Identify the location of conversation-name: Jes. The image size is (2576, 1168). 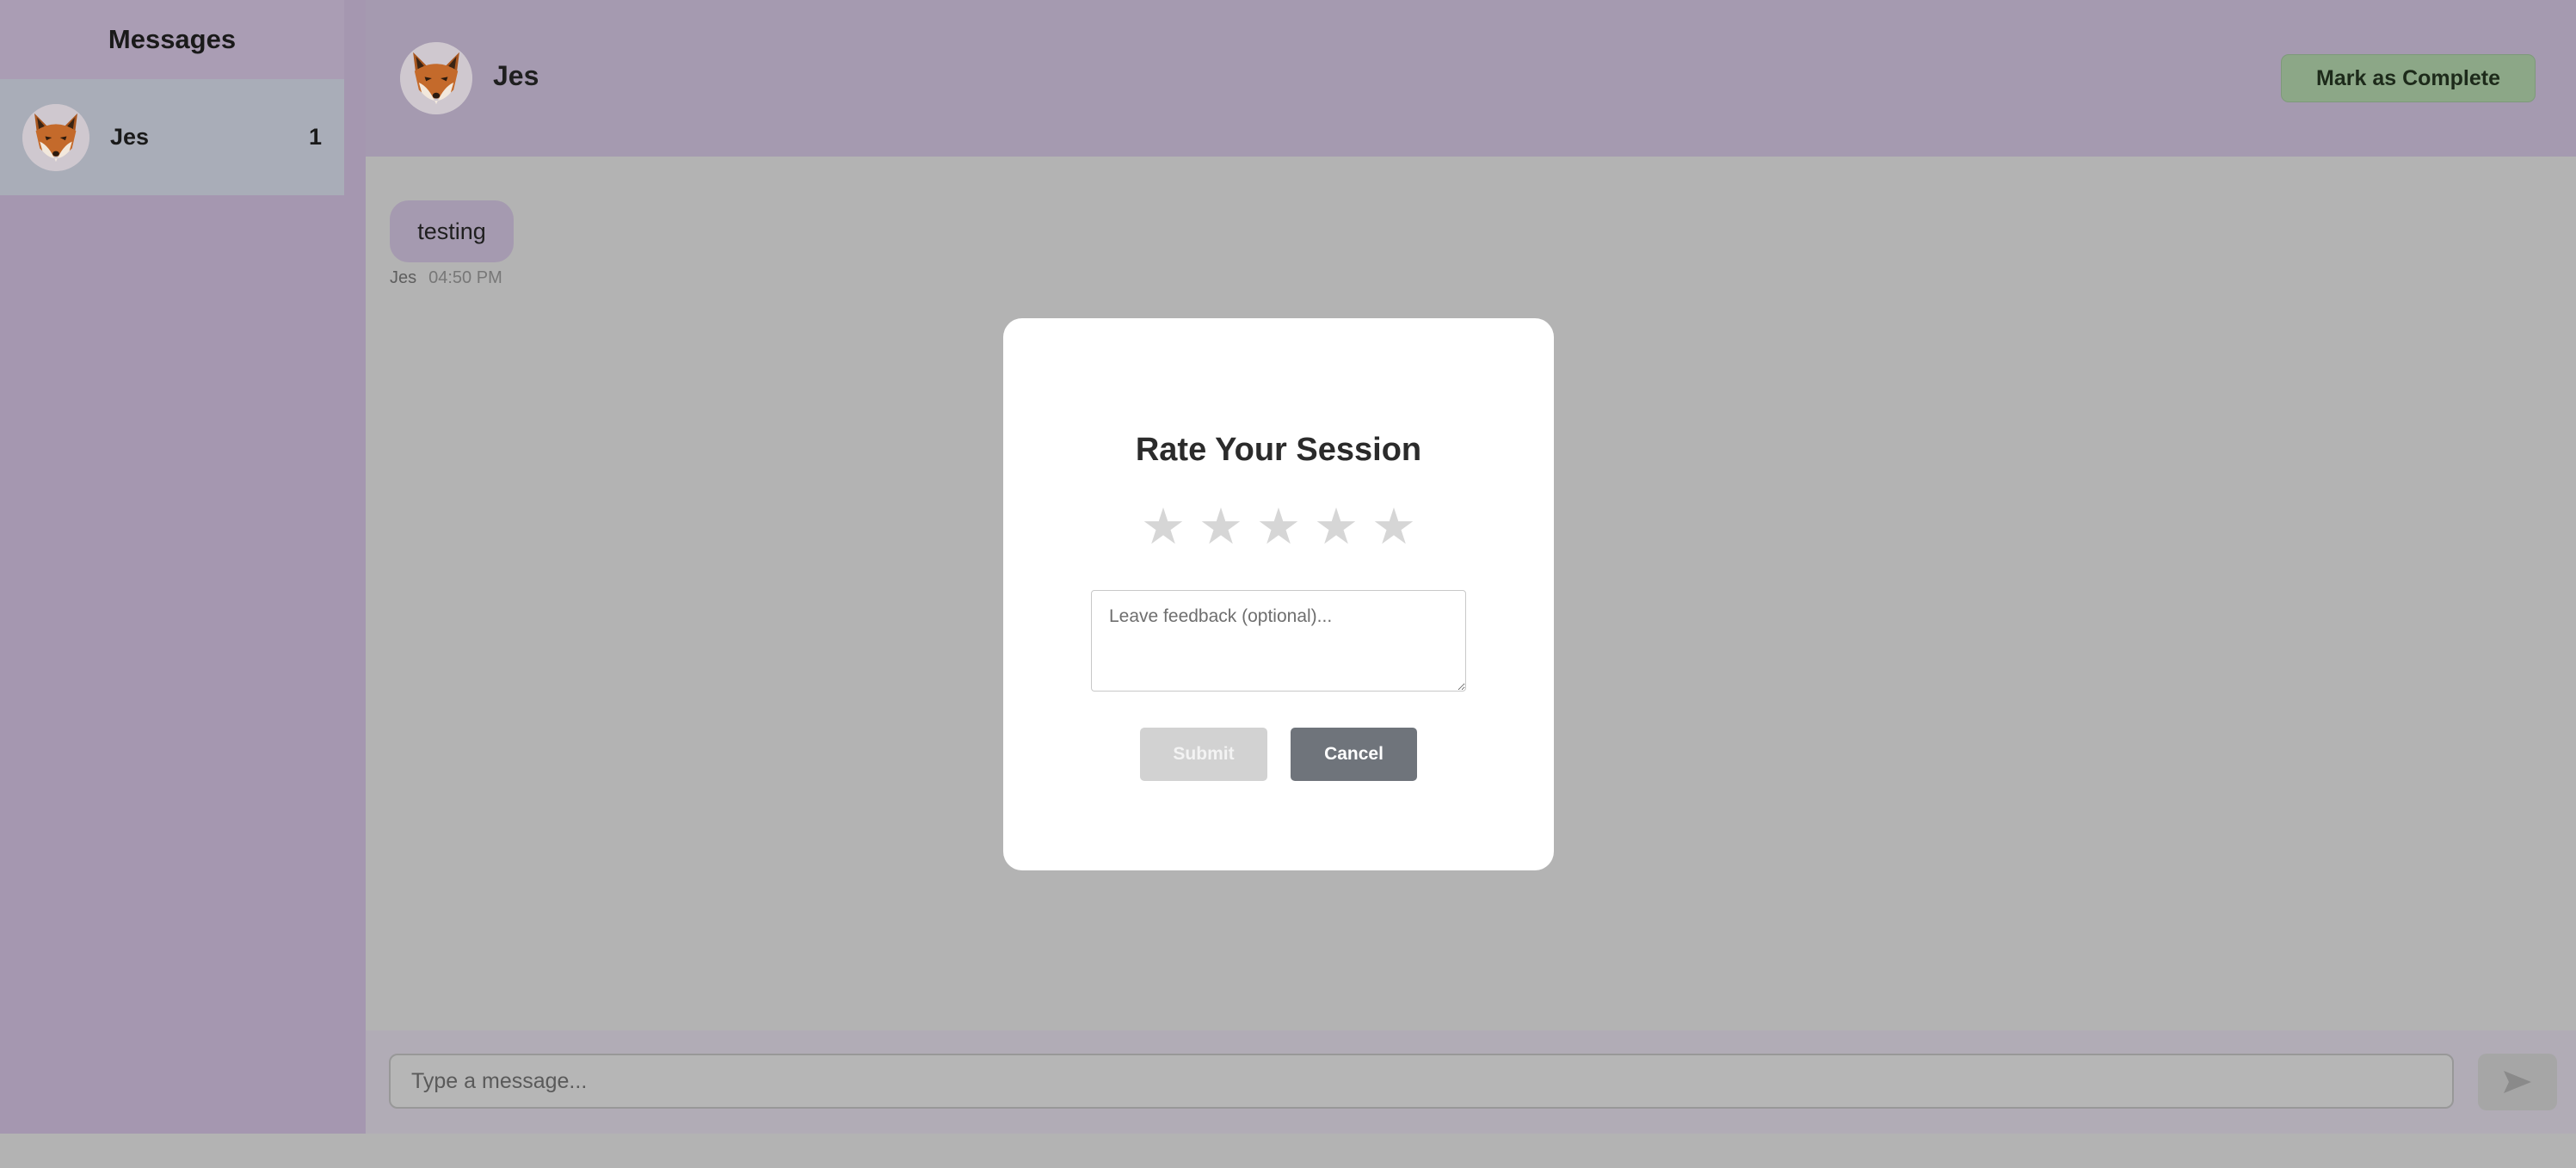
(130, 137).